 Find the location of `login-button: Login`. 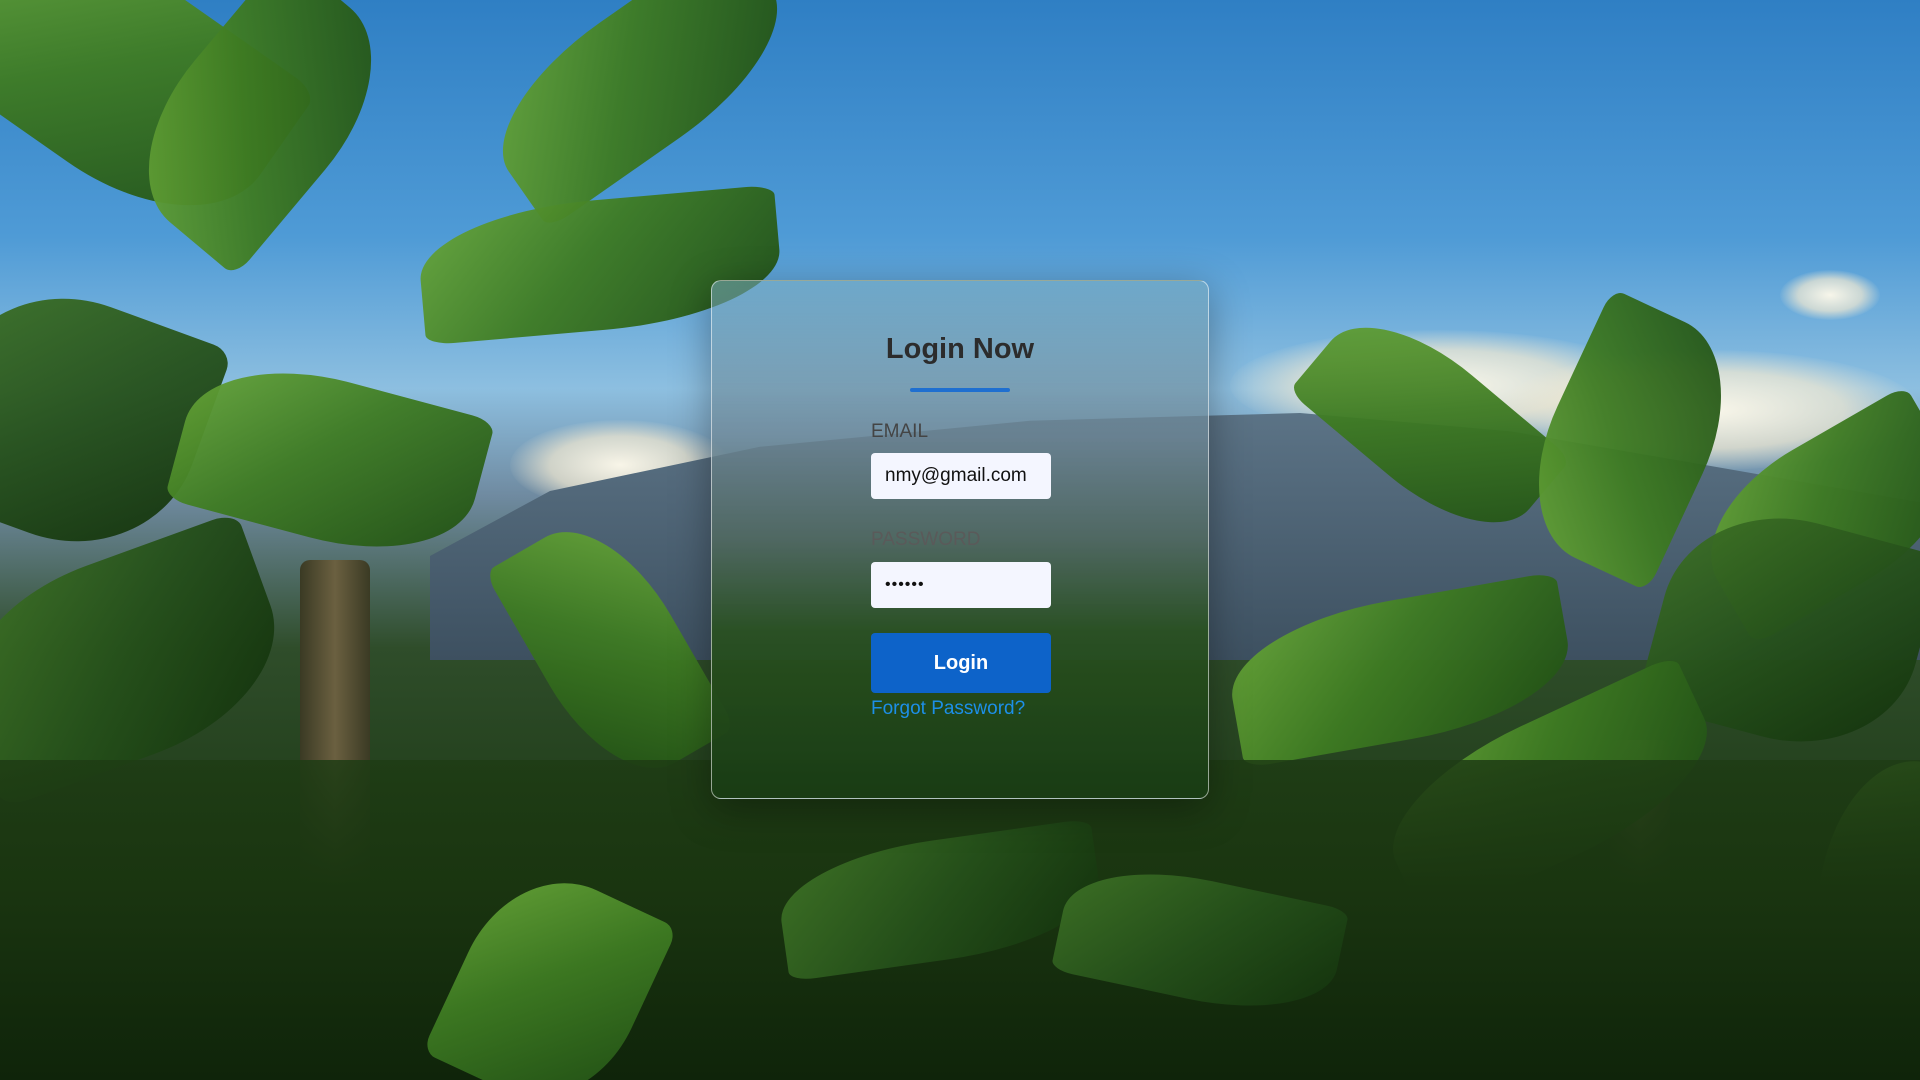

login-button: Login is located at coordinates (961, 663).